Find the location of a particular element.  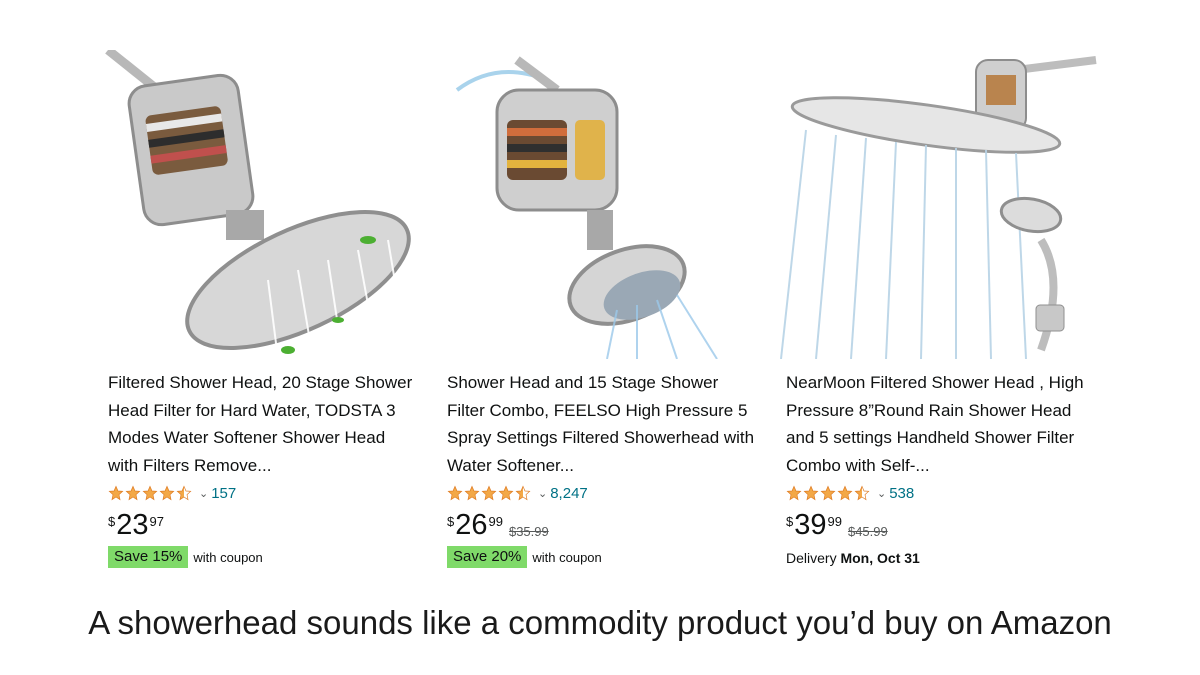

coupon-badge: Save 15% is located at coordinates (148, 557).